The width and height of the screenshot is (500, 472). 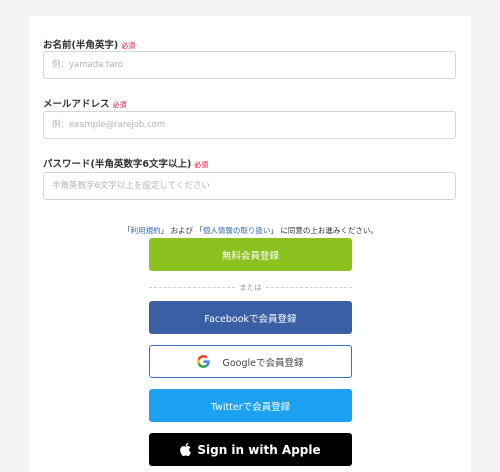 I want to click on divider-text: または, so click(x=250, y=287).